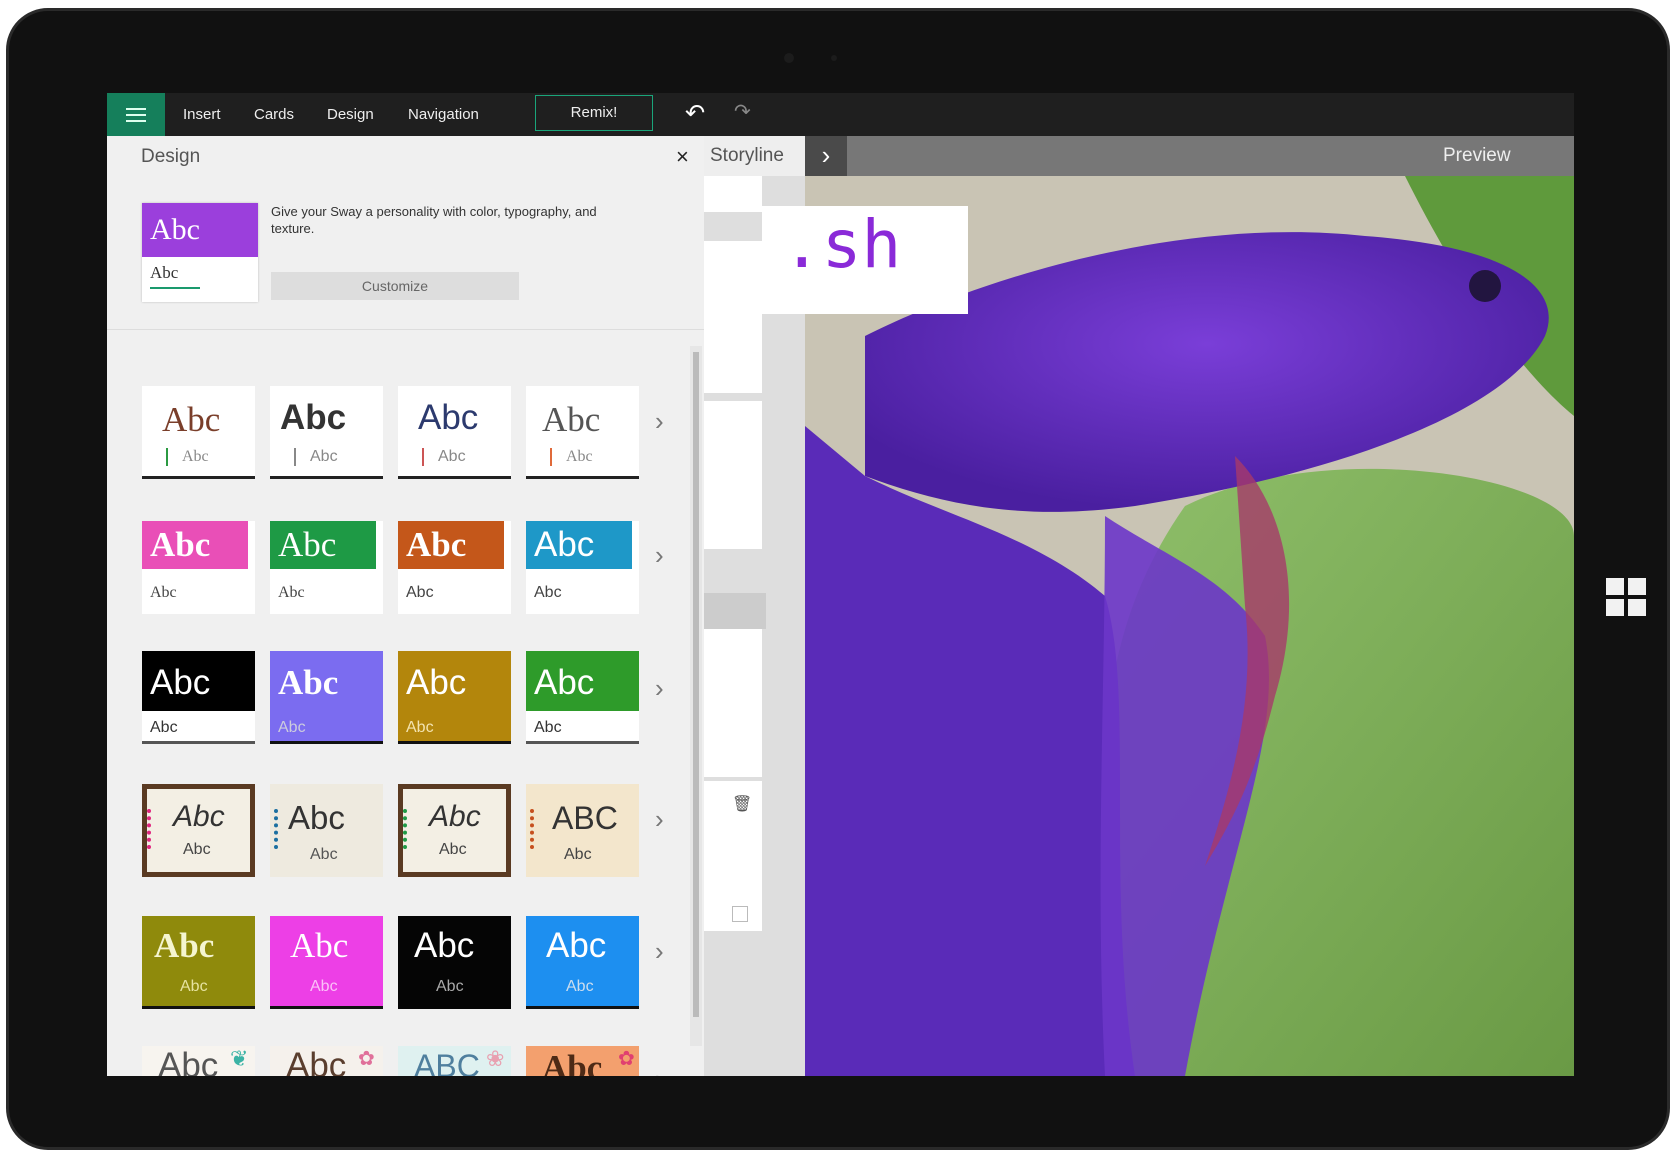 This screenshot has height=1150, width=1678. I want to click on checkbox, so click(740, 914).